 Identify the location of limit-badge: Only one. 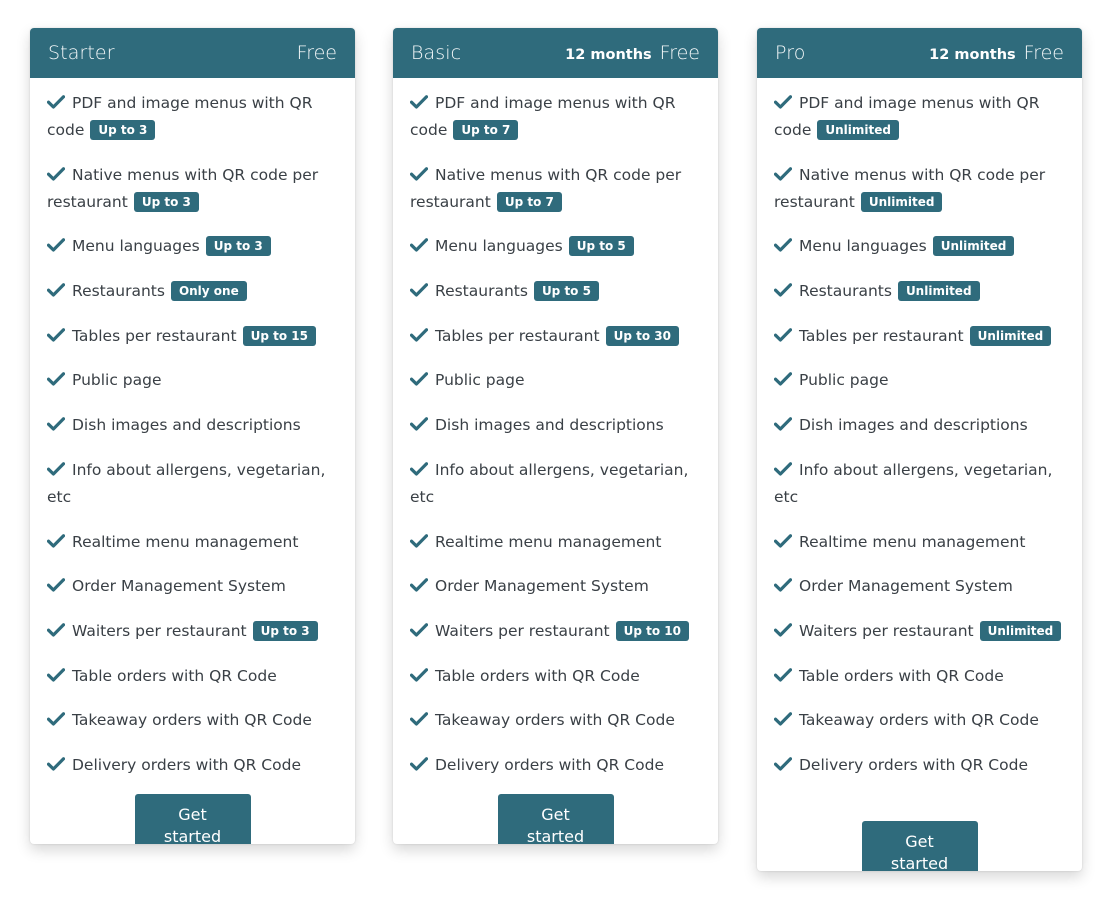
(208, 291).